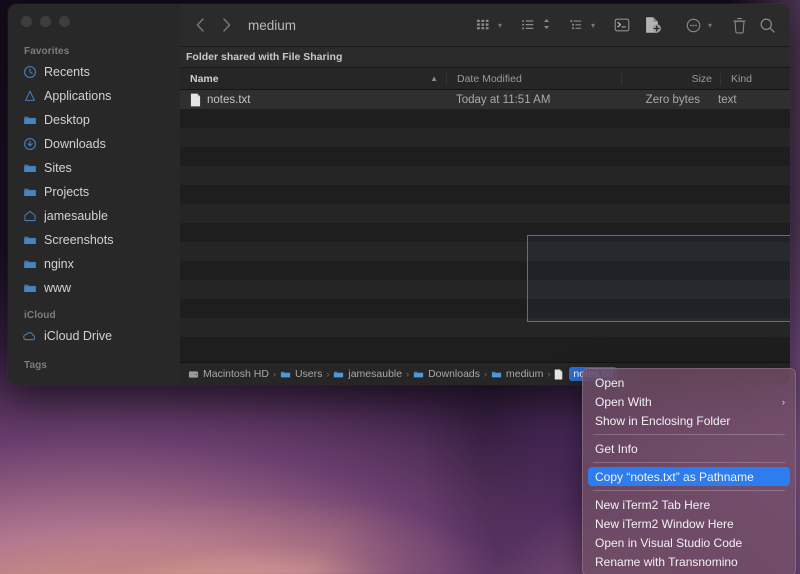 This screenshot has height=574, width=800. What do you see at coordinates (689, 448) in the screenshot?
I see `menu-item-get-info: Get Info` at bounding box center [689, 448].